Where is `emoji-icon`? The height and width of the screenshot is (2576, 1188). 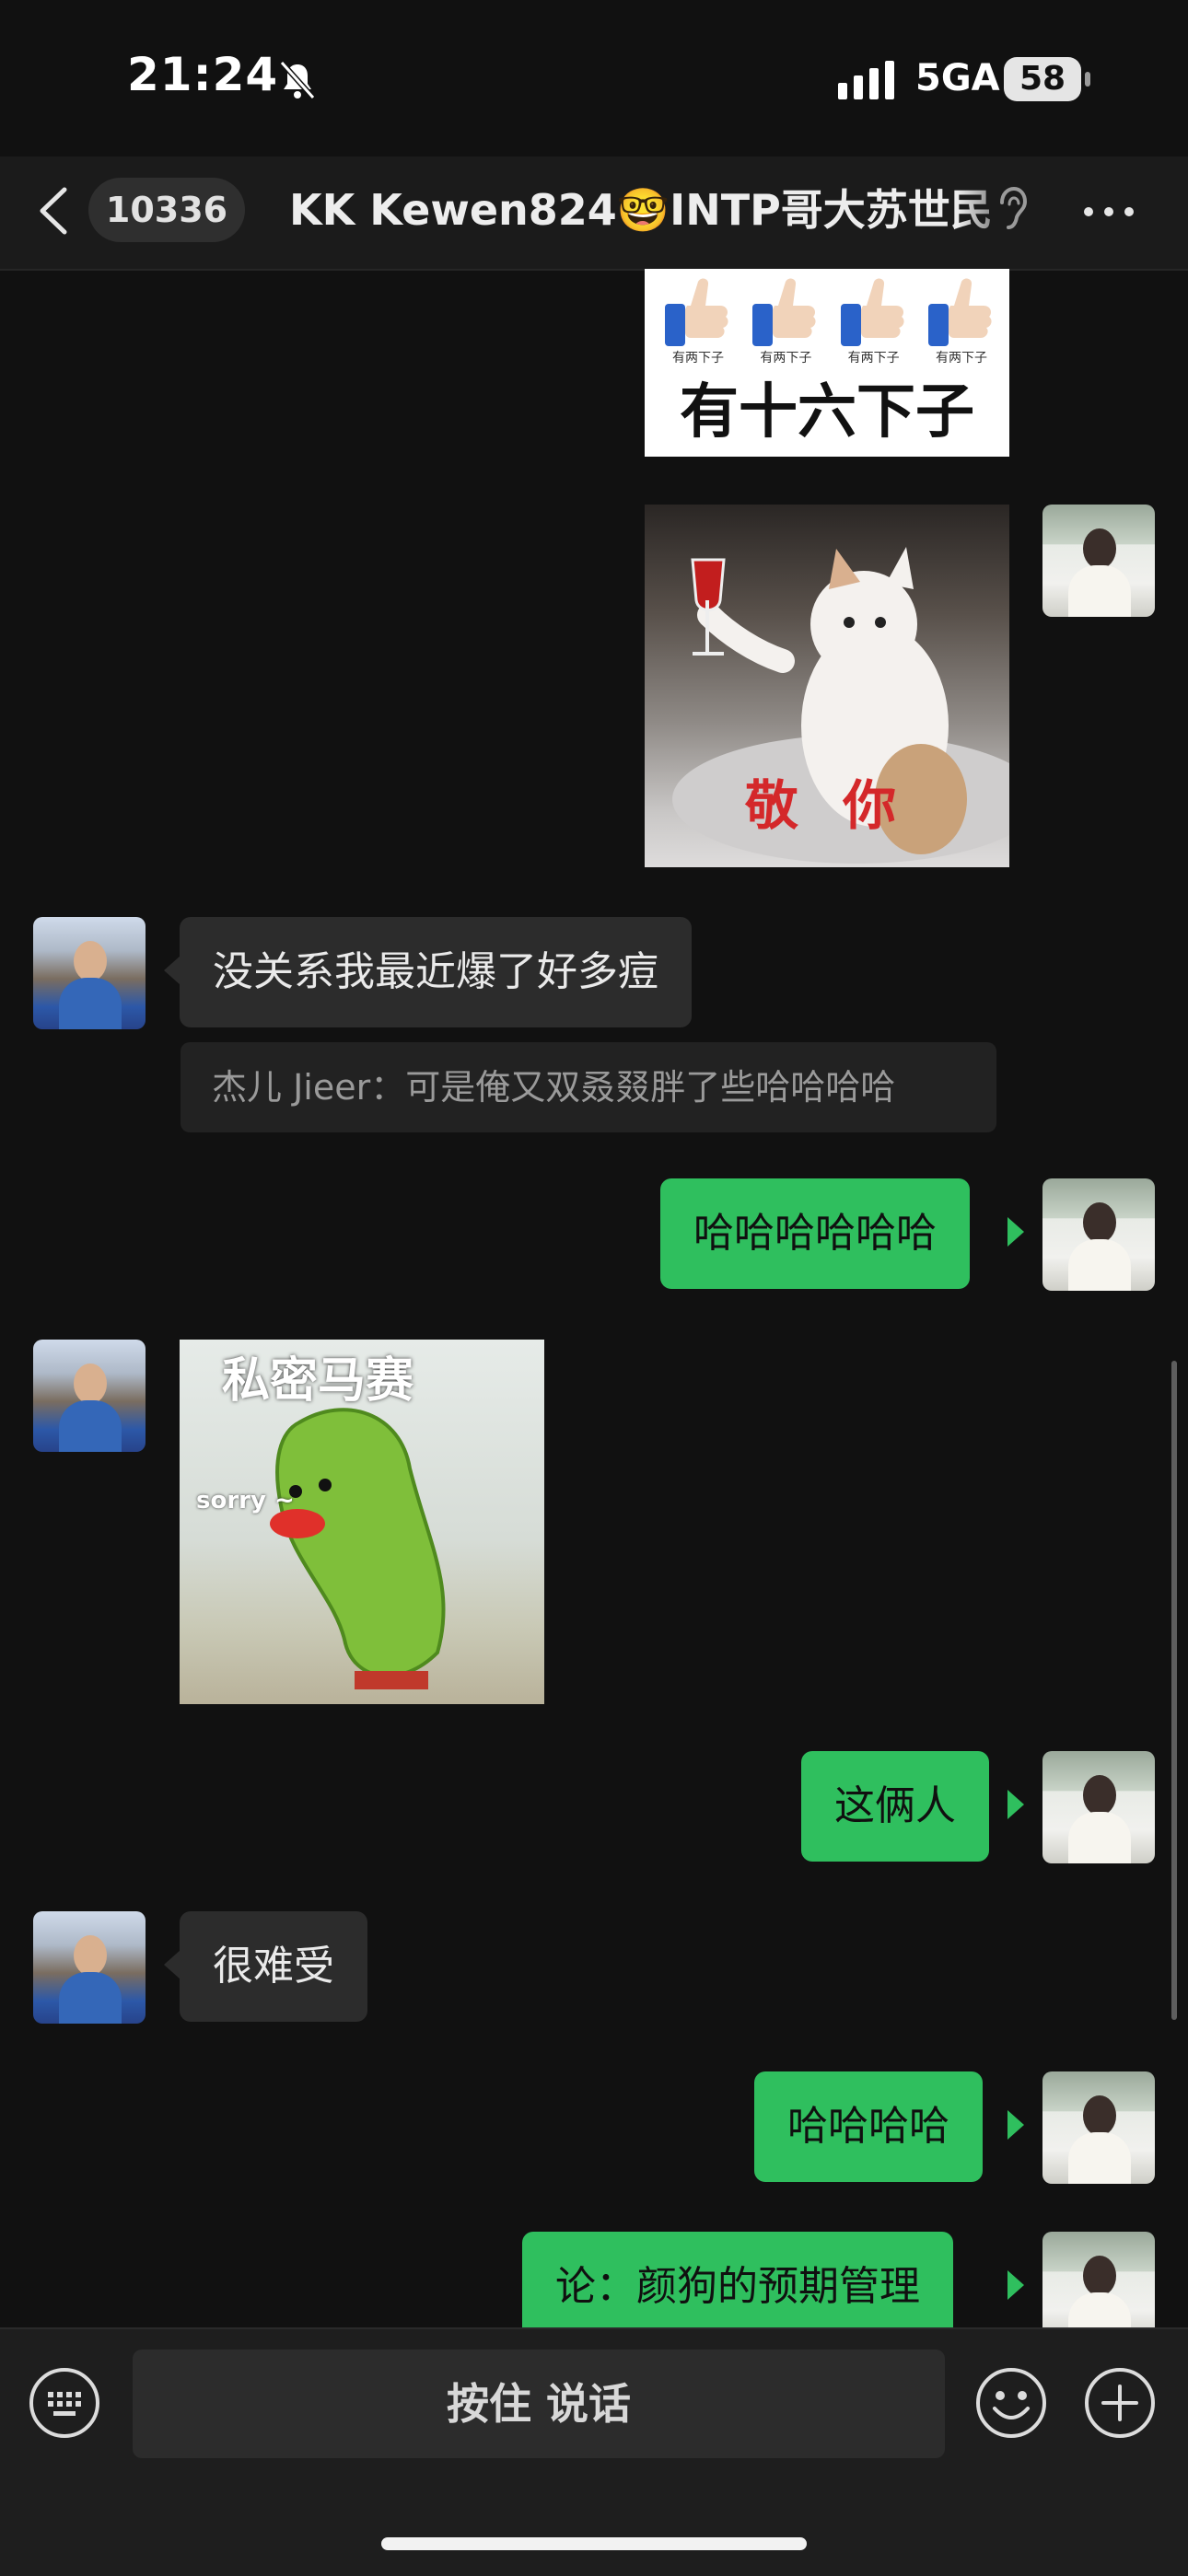 emoji-icon is located at coordinates (1011, 2403).